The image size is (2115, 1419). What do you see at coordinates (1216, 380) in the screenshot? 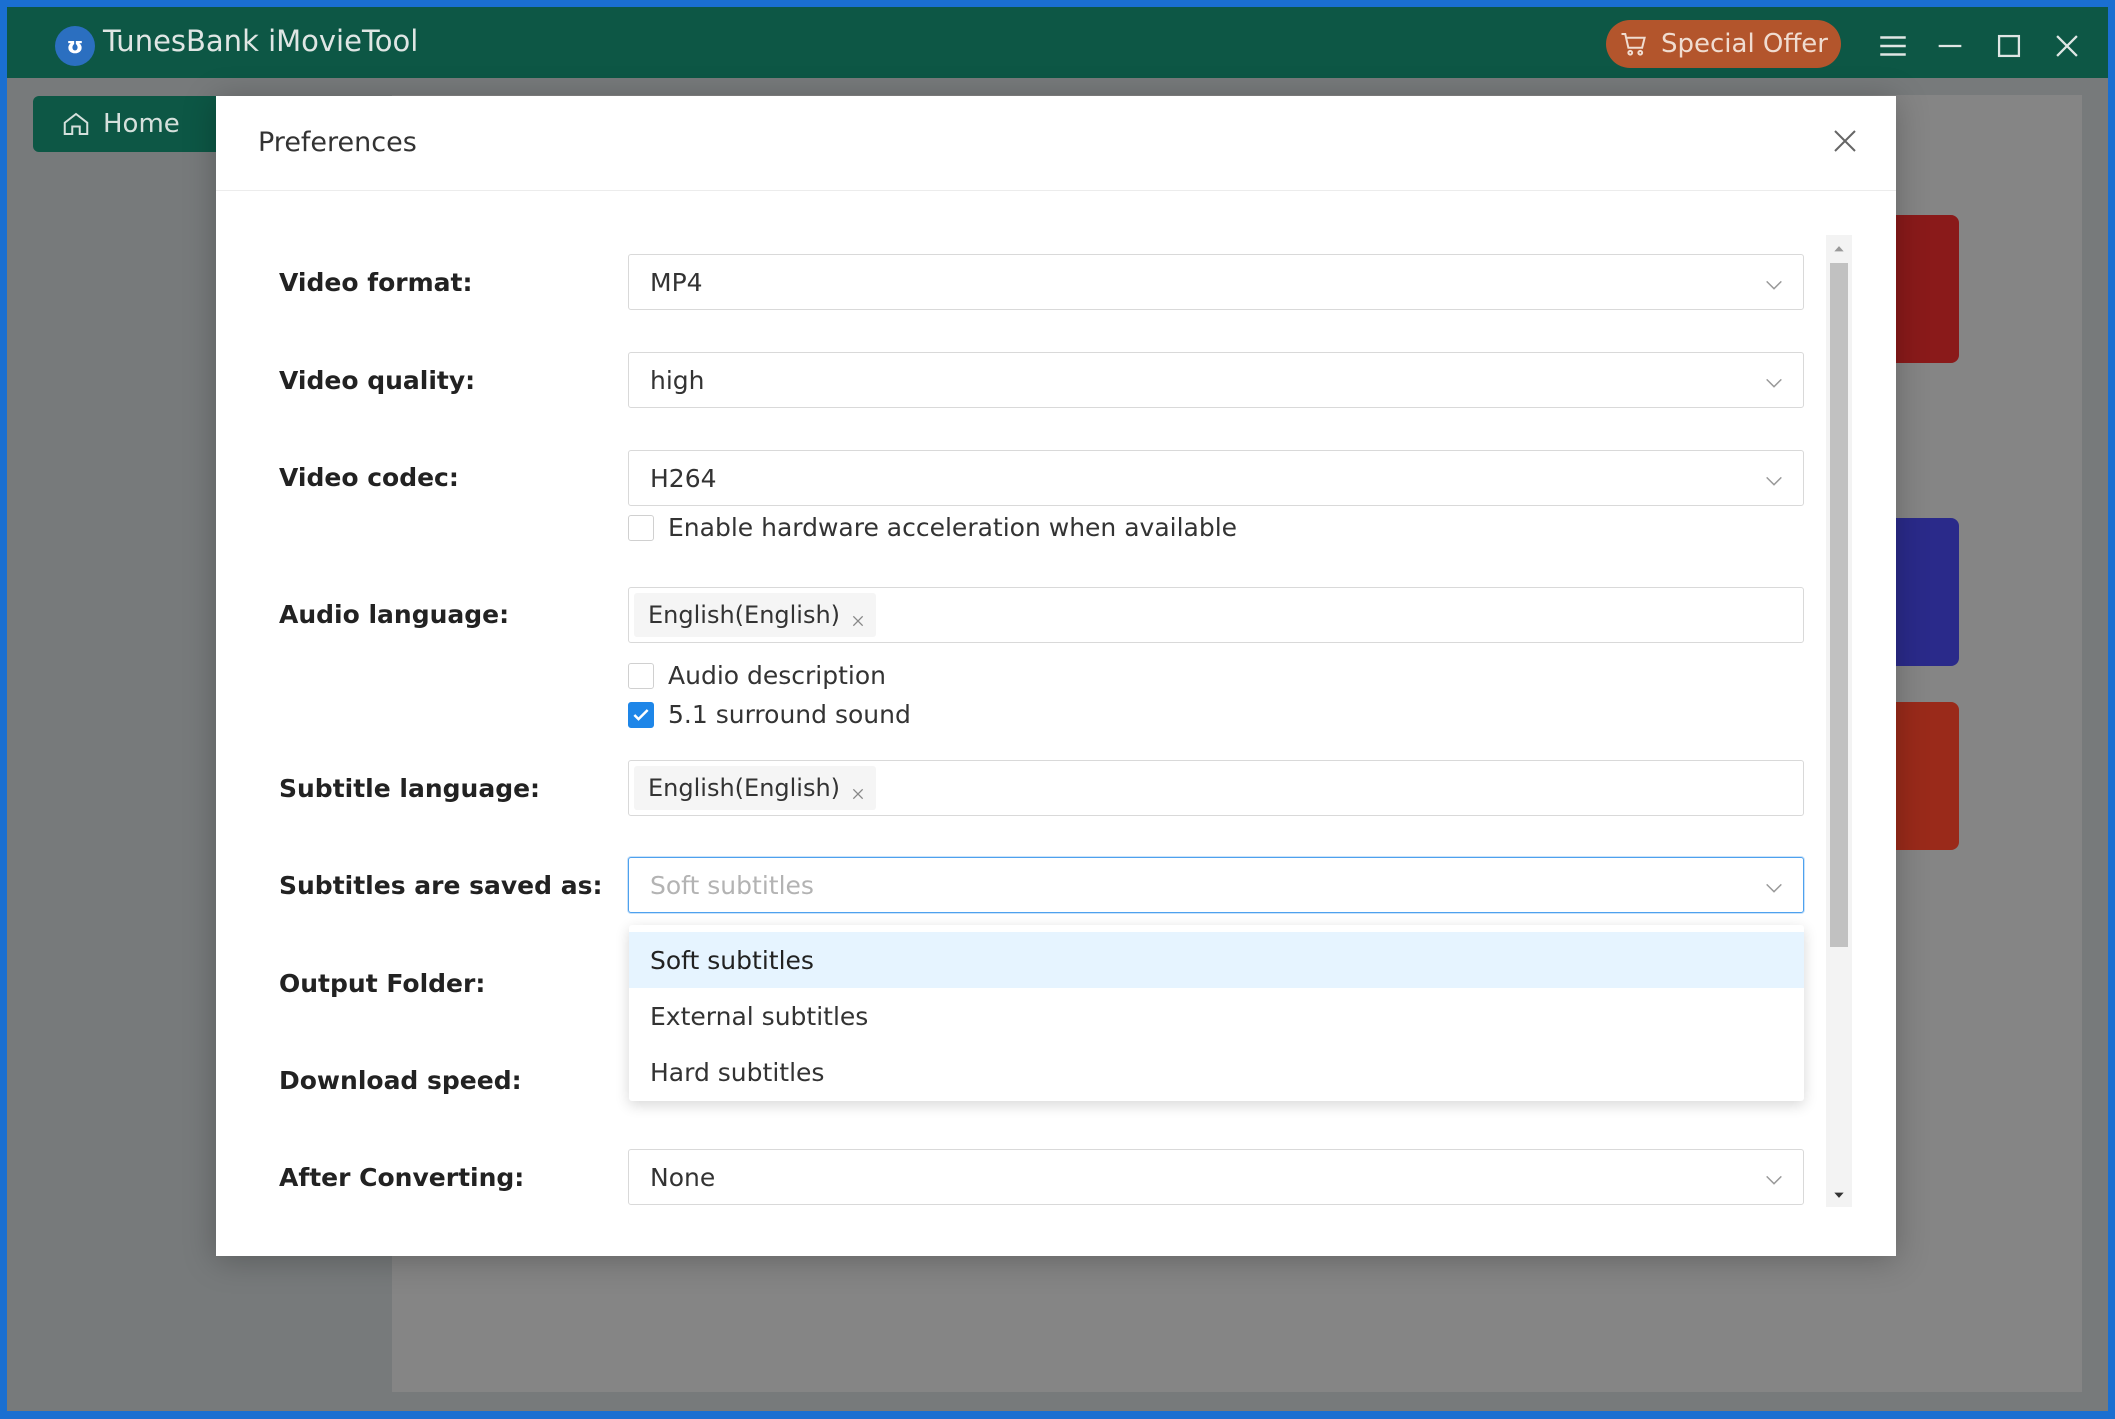
I see `video-quality-select: high` at bounding box center [1216, 380].